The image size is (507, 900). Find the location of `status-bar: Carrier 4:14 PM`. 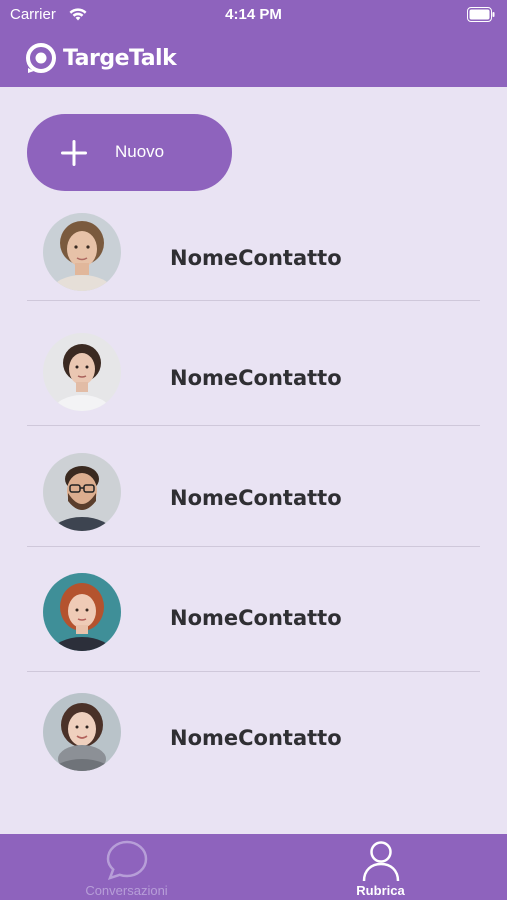

status-bar: Carrier 4:14 PM is located at coordinates (253, 15).